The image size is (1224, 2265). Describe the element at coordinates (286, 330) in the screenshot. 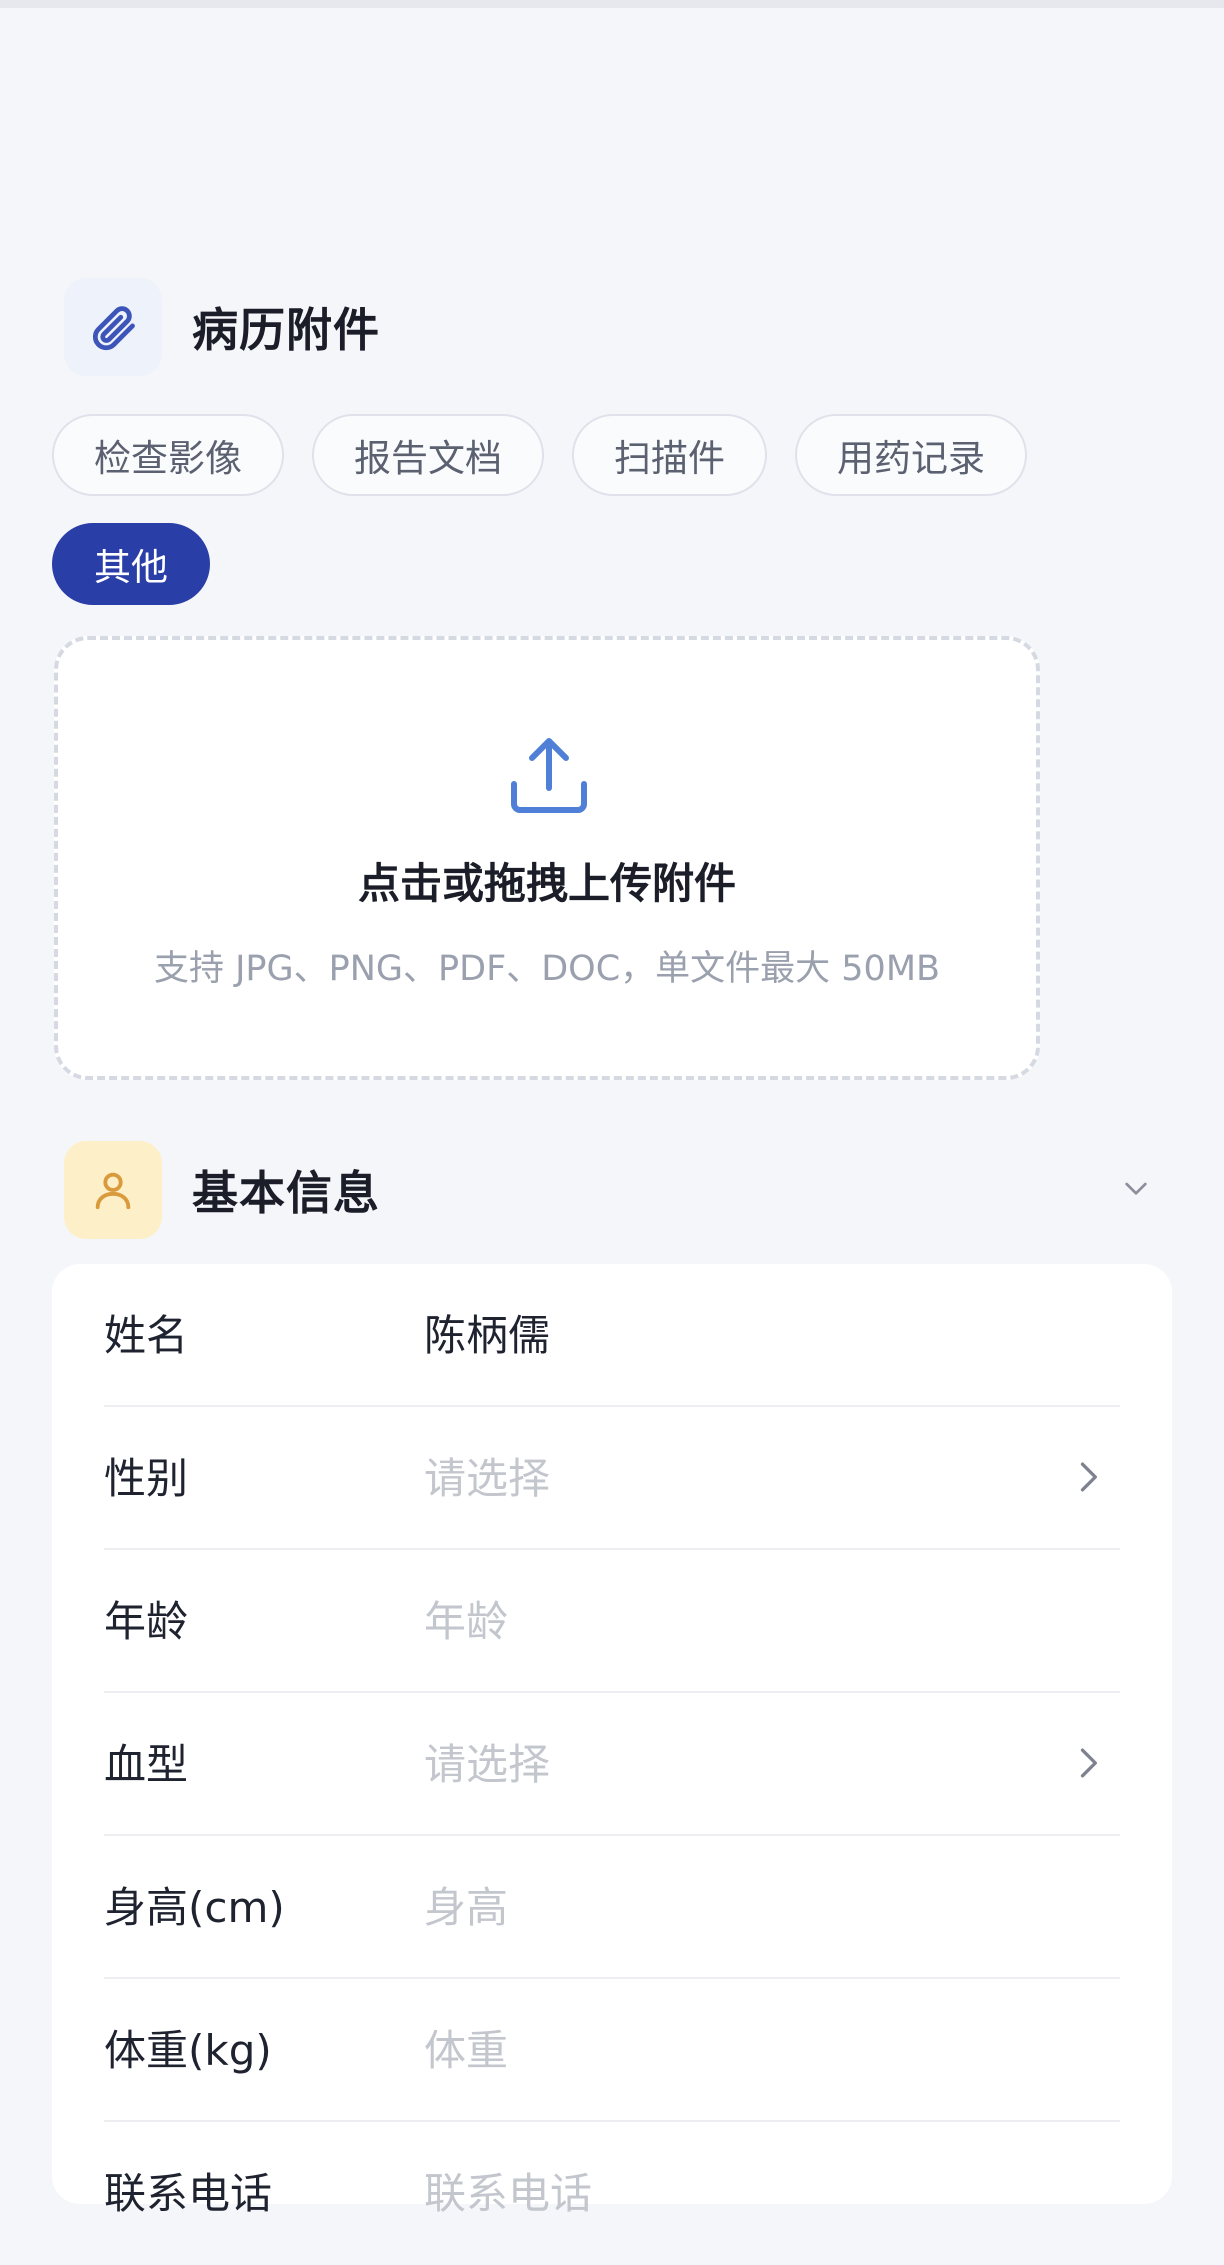

I see `attachments-title: 病历附件` at that location.